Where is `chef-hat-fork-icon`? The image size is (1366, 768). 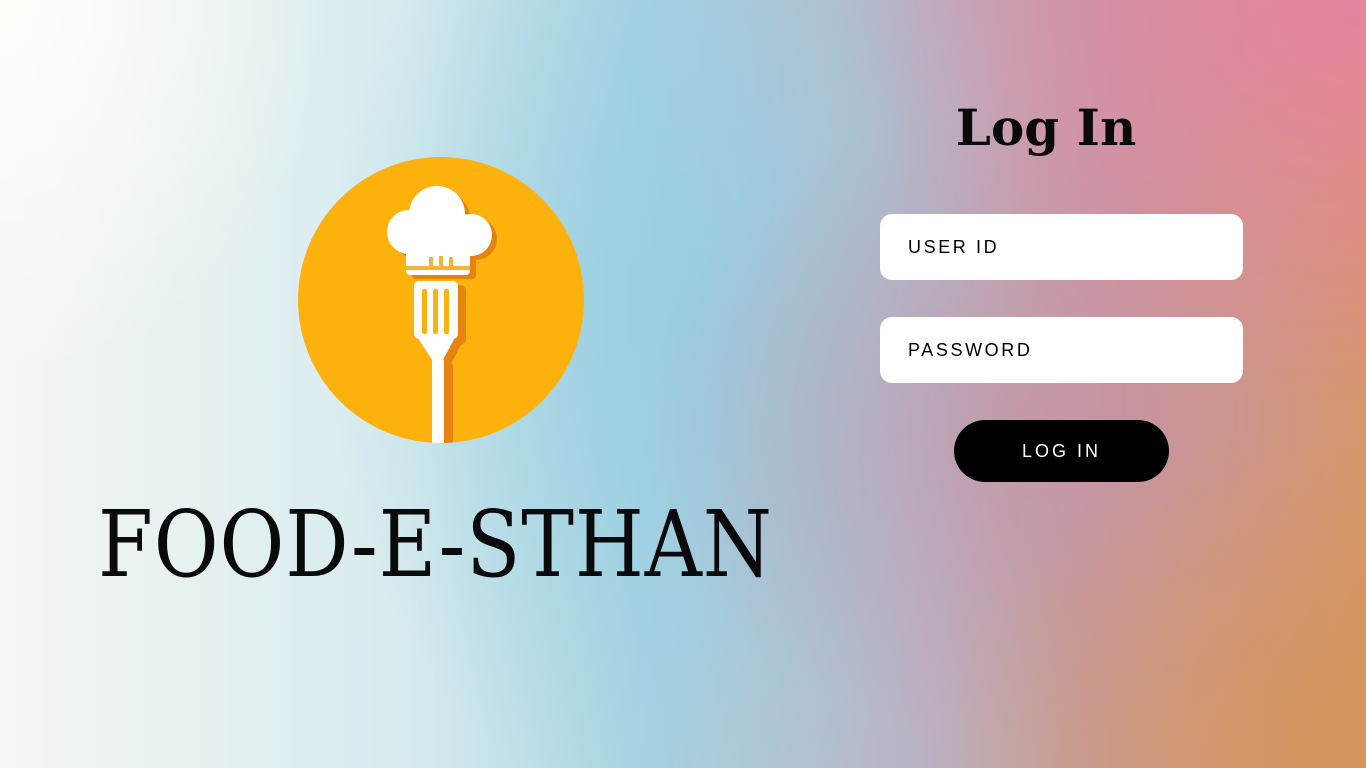 chef-hat-fork-icon is located at coordinates (442, 314).